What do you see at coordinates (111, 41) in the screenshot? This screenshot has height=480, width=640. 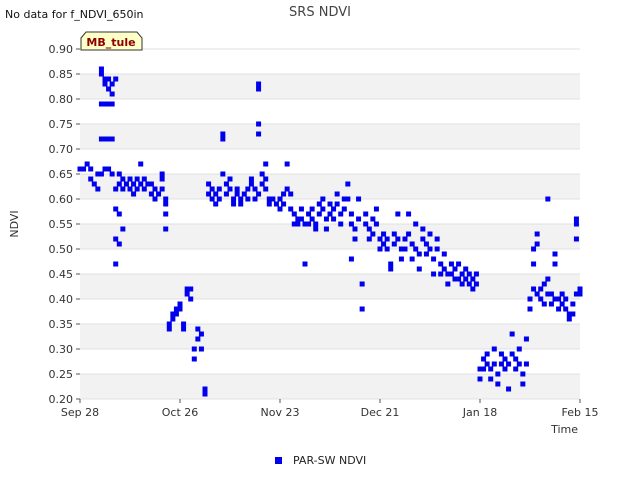 I see `site-badge: MB_tule` at bounding box center [111, 41].